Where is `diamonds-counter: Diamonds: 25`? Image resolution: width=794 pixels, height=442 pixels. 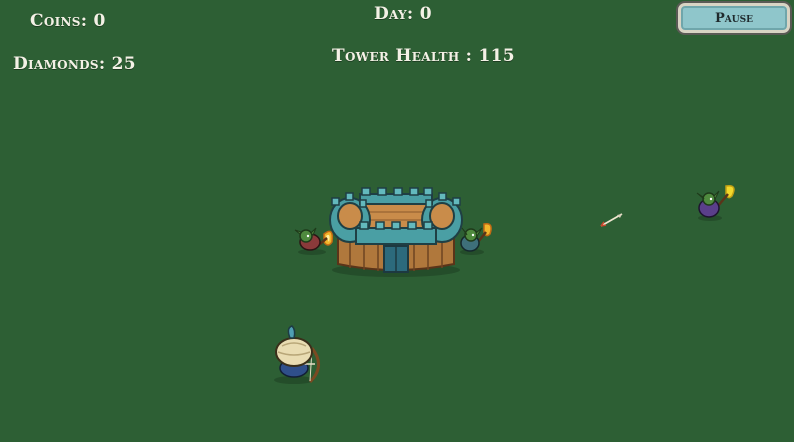 diamonds-counter: Diamonds: 25 is located at coordinates (74, 64).